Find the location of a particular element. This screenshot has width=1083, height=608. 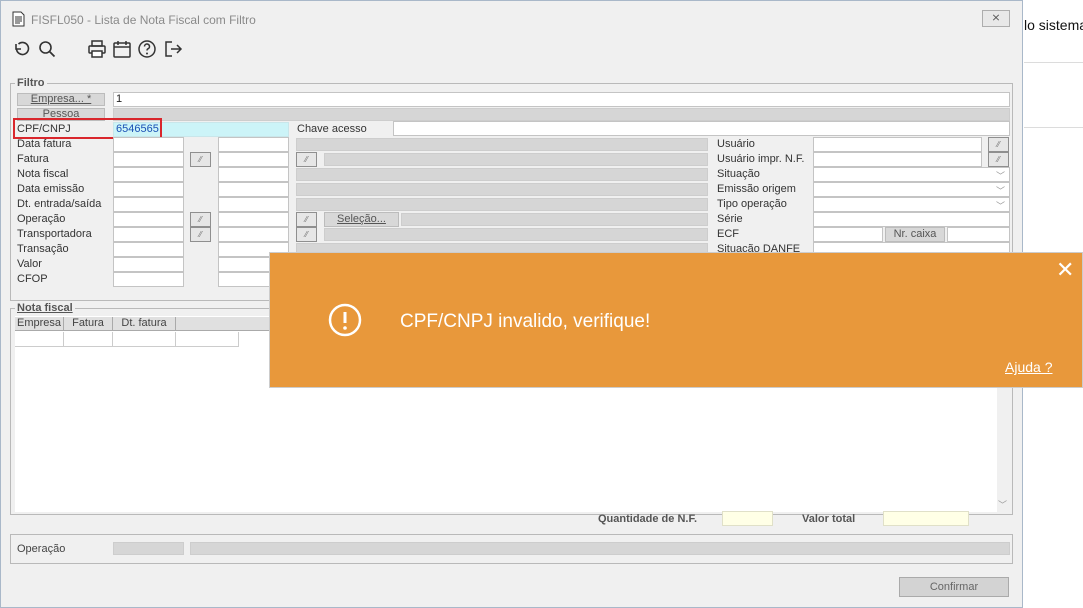

operacao-status-label: Operação is located at coordinates (41, 549).